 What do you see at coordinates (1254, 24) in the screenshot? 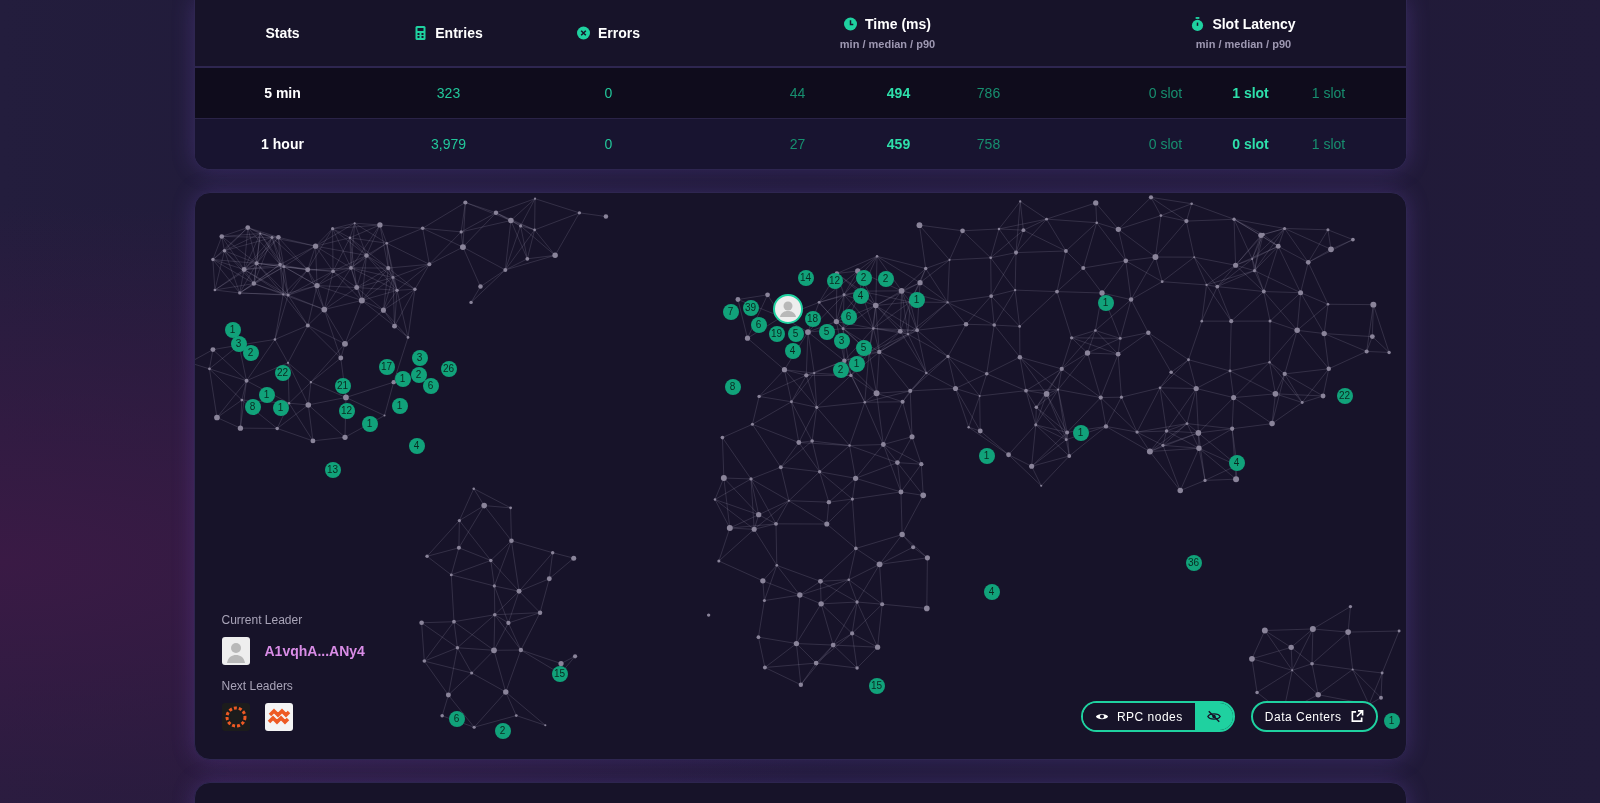
I see `column-header: Slot Latency` at bounding box center [1254, 24].